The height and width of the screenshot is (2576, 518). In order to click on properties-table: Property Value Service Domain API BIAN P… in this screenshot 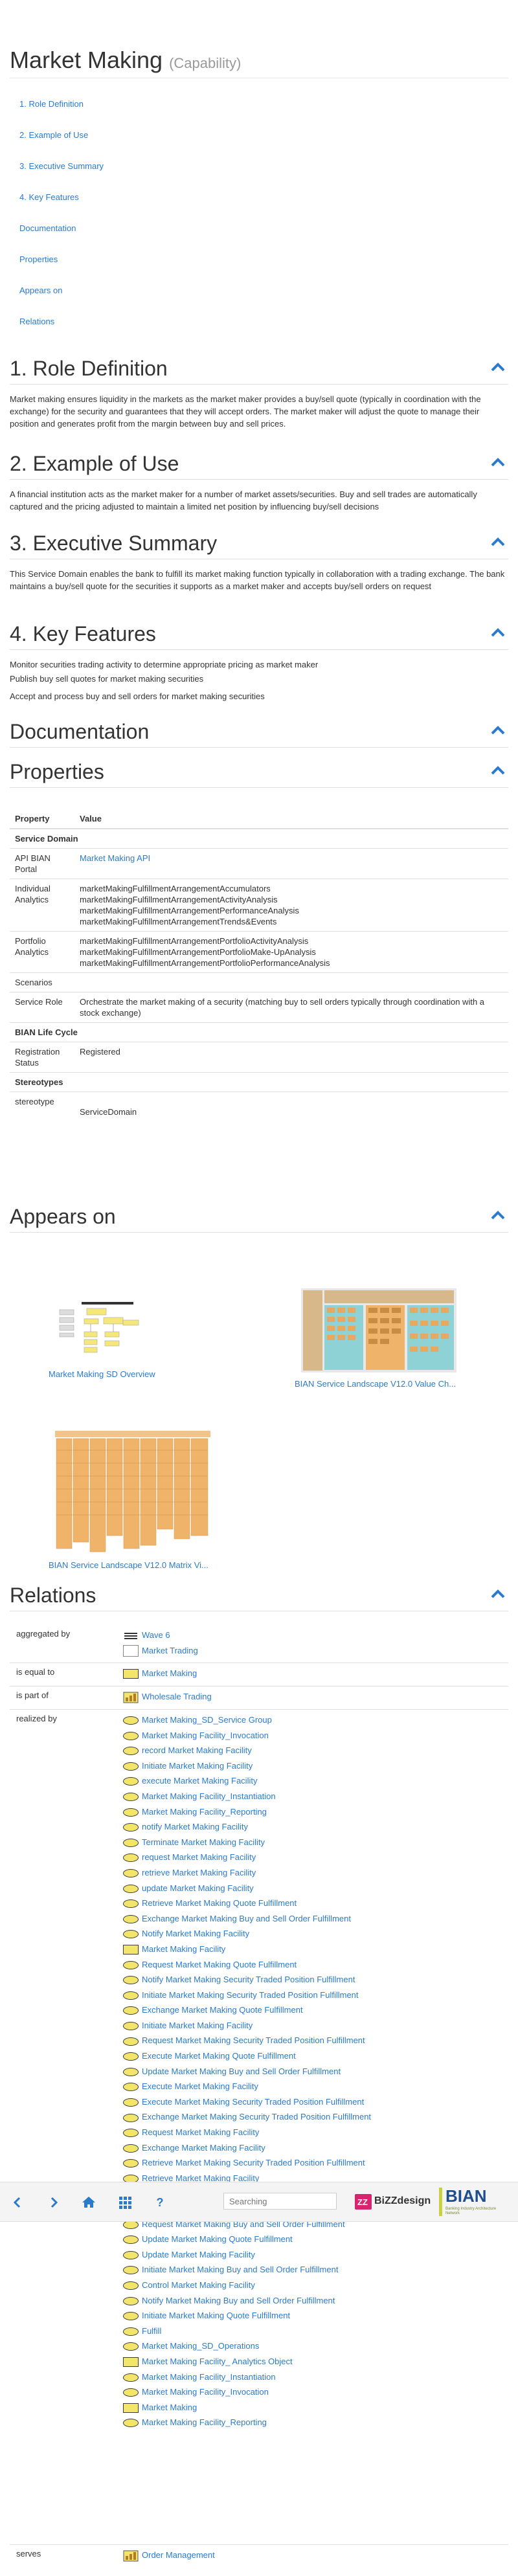, I will do `click(259, 965)`.